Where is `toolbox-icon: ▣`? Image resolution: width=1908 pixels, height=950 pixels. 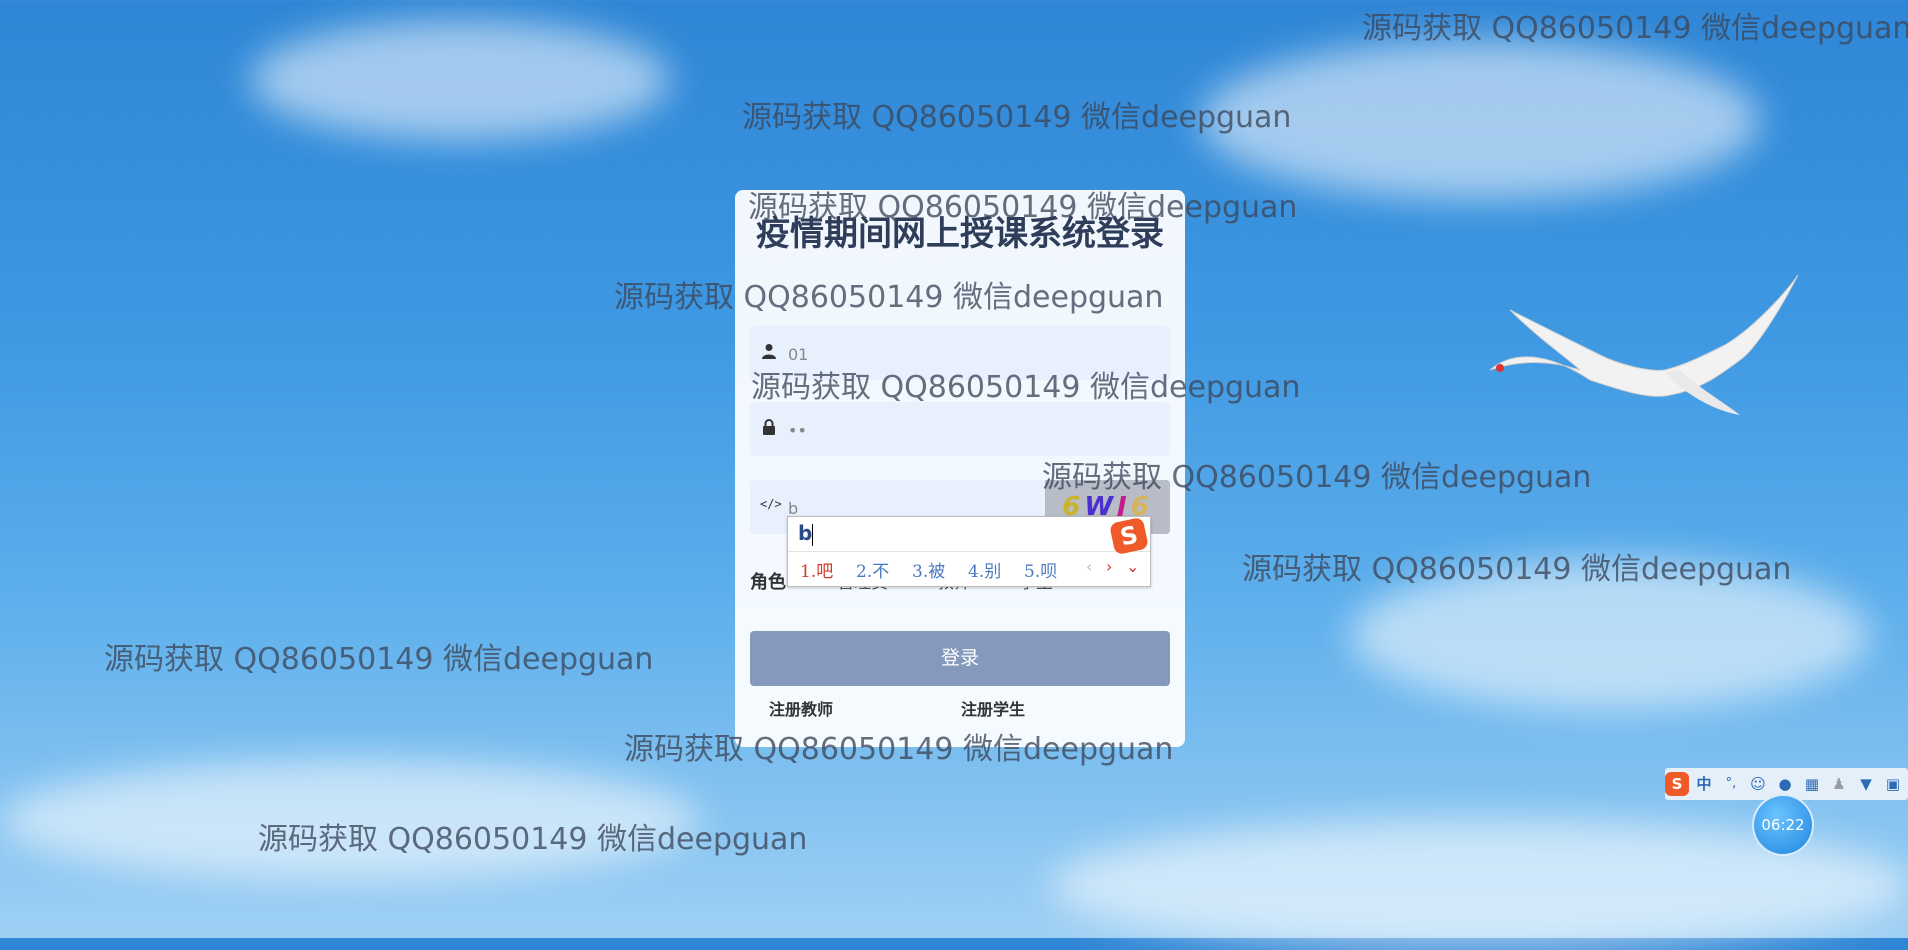 toolbox-icon: ▣ is located at coordinates (1893, 784).